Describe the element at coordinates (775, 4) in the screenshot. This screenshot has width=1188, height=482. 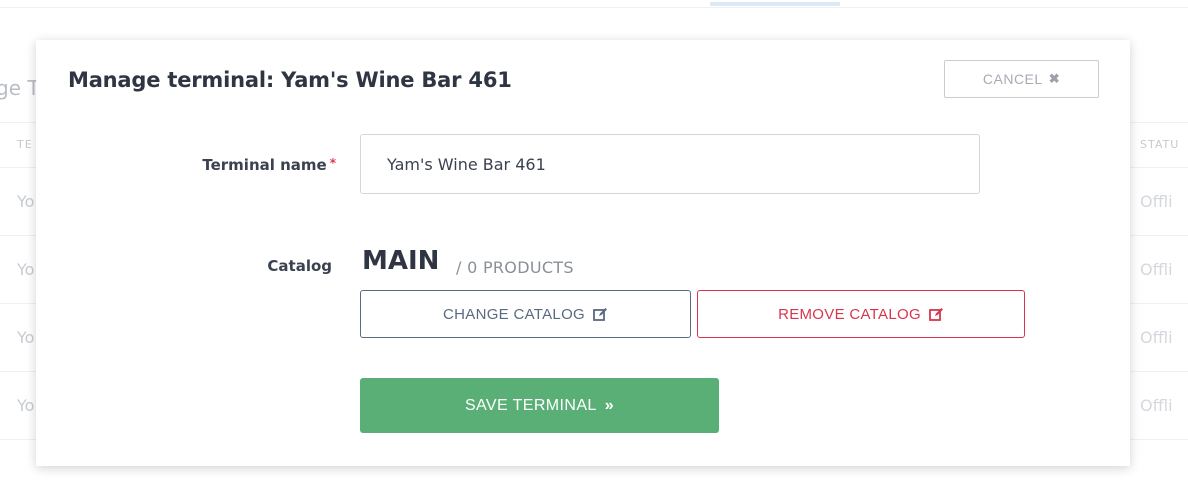
I see `active-tab-indicator` at that location.